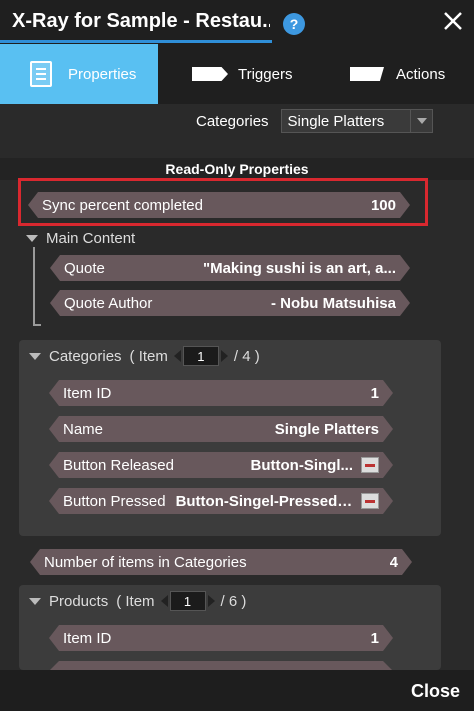  Describe the element at coordinates (246, 356) in the screenshot. I see `item-total: / 4 )` at that location.